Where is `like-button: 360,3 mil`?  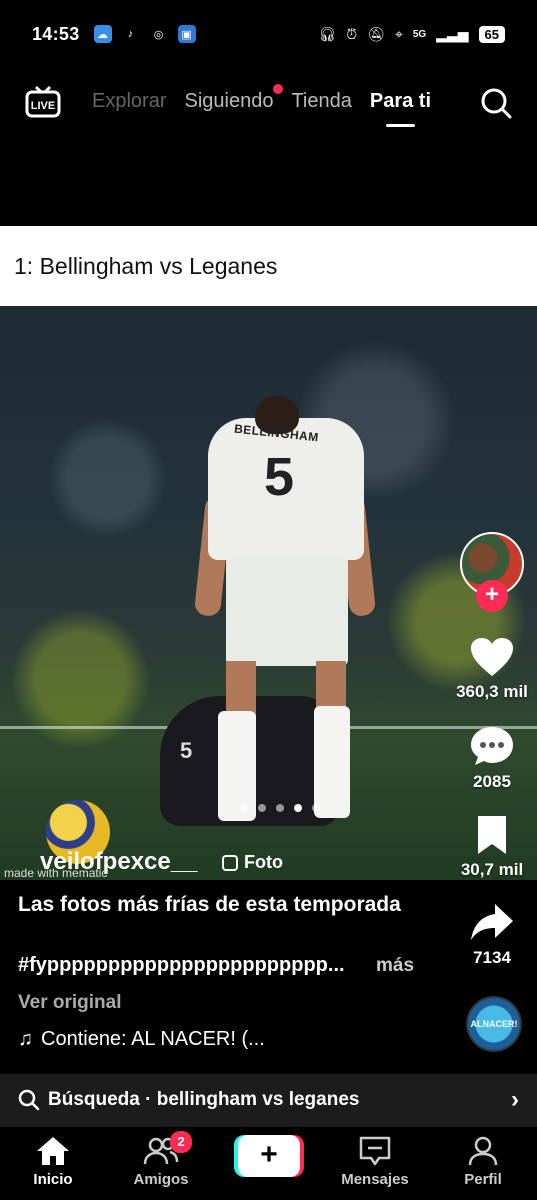
like-button: 360,3 mil is located at coordinates (492, 669).